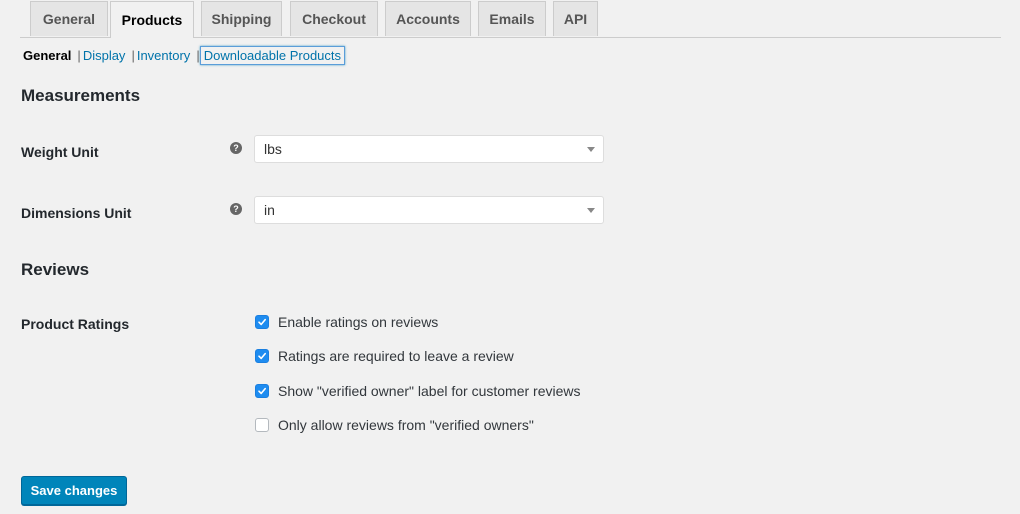 The width and height of the screenshot is (1020, 514). Describe the element at coordinates (273, 149) in the screenshot. I see `weight-unit-value: lbs` at that location.